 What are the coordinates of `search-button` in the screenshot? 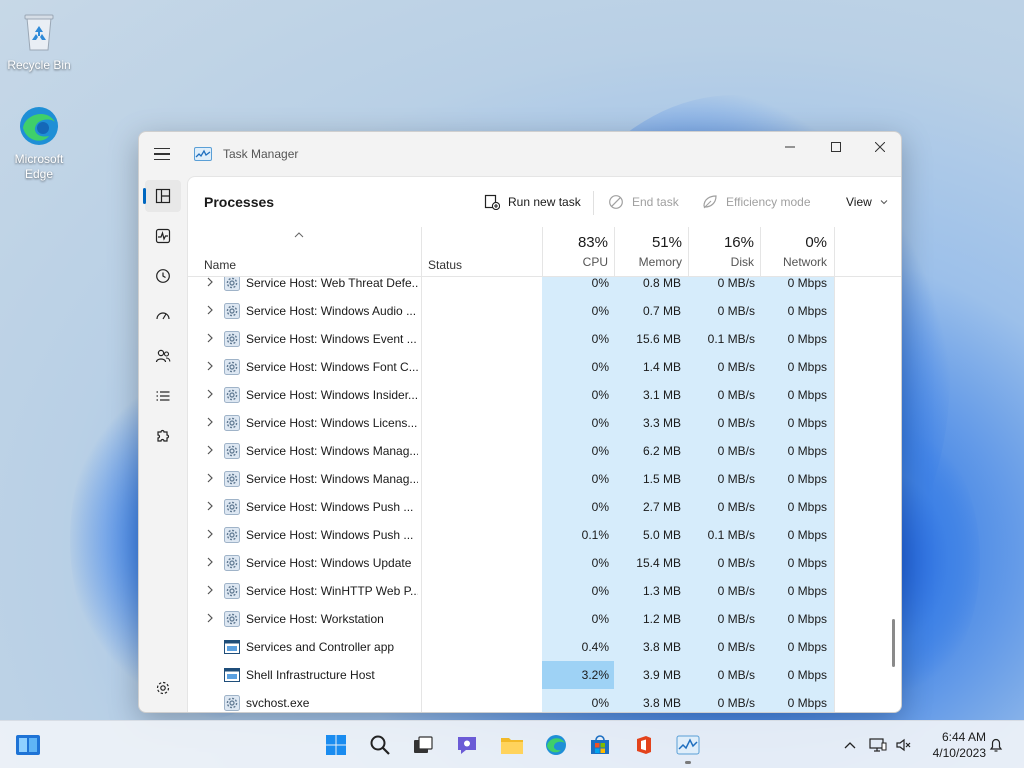 It's located at (380, 745).